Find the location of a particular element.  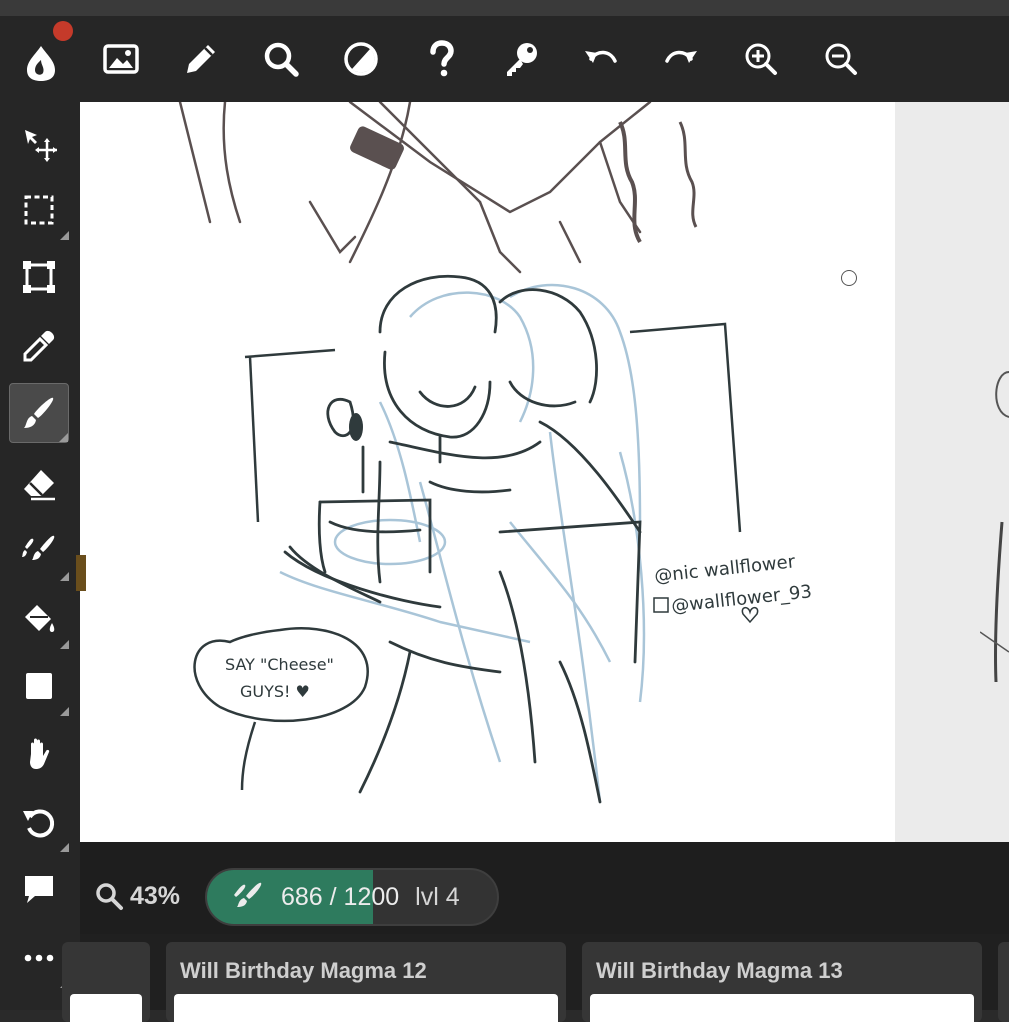

progress-level: lvl 4 is located at coordinates (437, 896).